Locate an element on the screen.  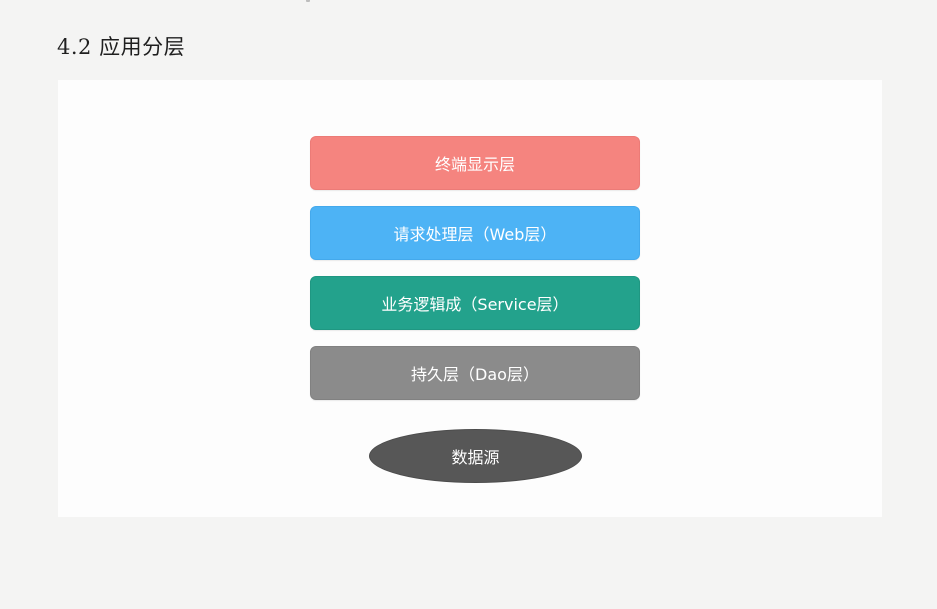
datasource-label: 数据源 is located at coordinates (475, 457).